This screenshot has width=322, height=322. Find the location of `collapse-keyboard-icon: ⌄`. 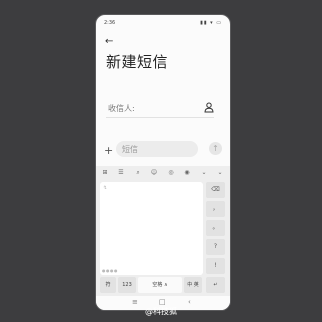

collapse-keyboard-icon: ⌄ is located at coordinates (220, 173).